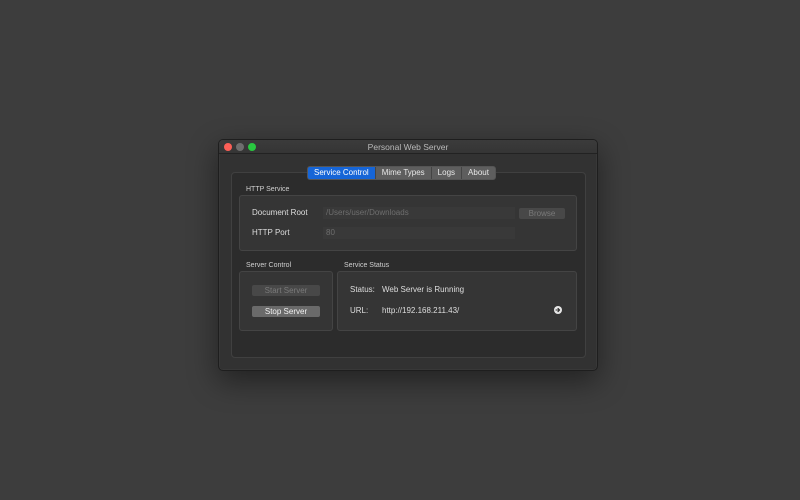 Image resolution: width=800 pixels, height=500 pixels. What do you see at coordinates (268, 189) in the screenshot?
I see `http-service-group-title: HTTP Service` at bounding box center [268, 189].